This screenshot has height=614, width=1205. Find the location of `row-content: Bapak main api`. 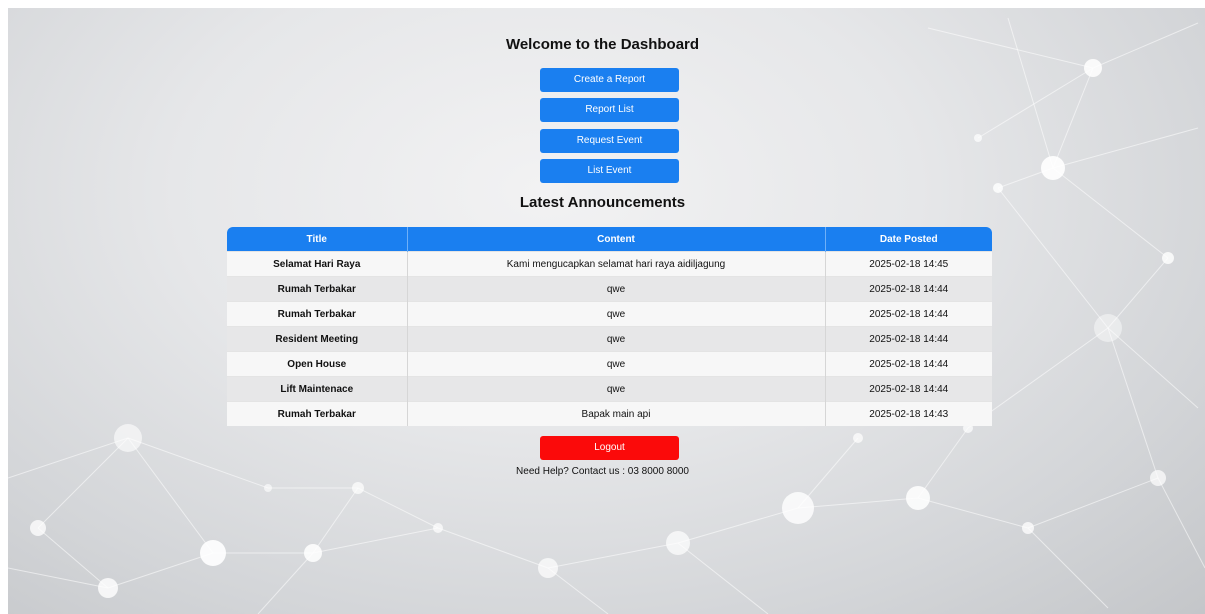

row-content: Bapak main api is located at coordinates (616, 413).